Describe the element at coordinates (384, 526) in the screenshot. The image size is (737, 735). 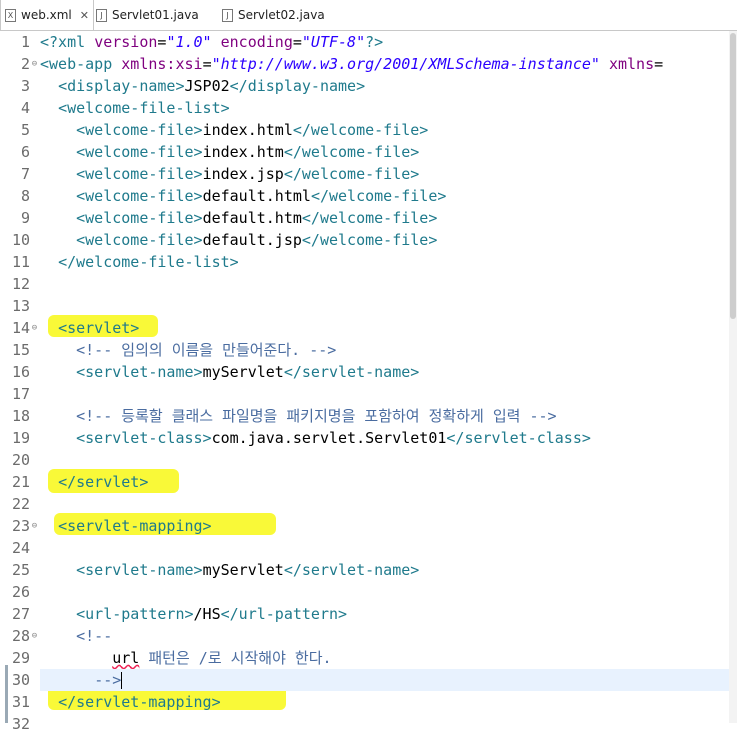
I see `code-line: <servlet-mapping>` at that location.